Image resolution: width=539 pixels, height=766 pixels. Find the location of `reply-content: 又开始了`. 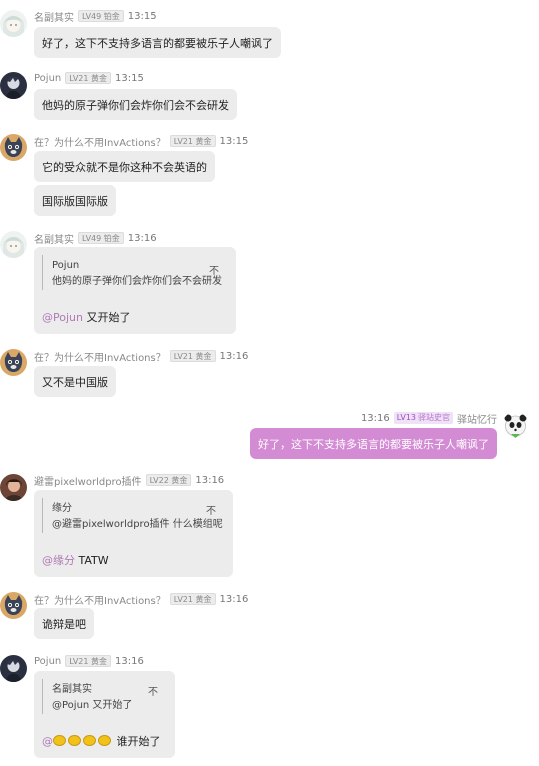

reply-content: 又开始了 is located at coordinates (108, 317).